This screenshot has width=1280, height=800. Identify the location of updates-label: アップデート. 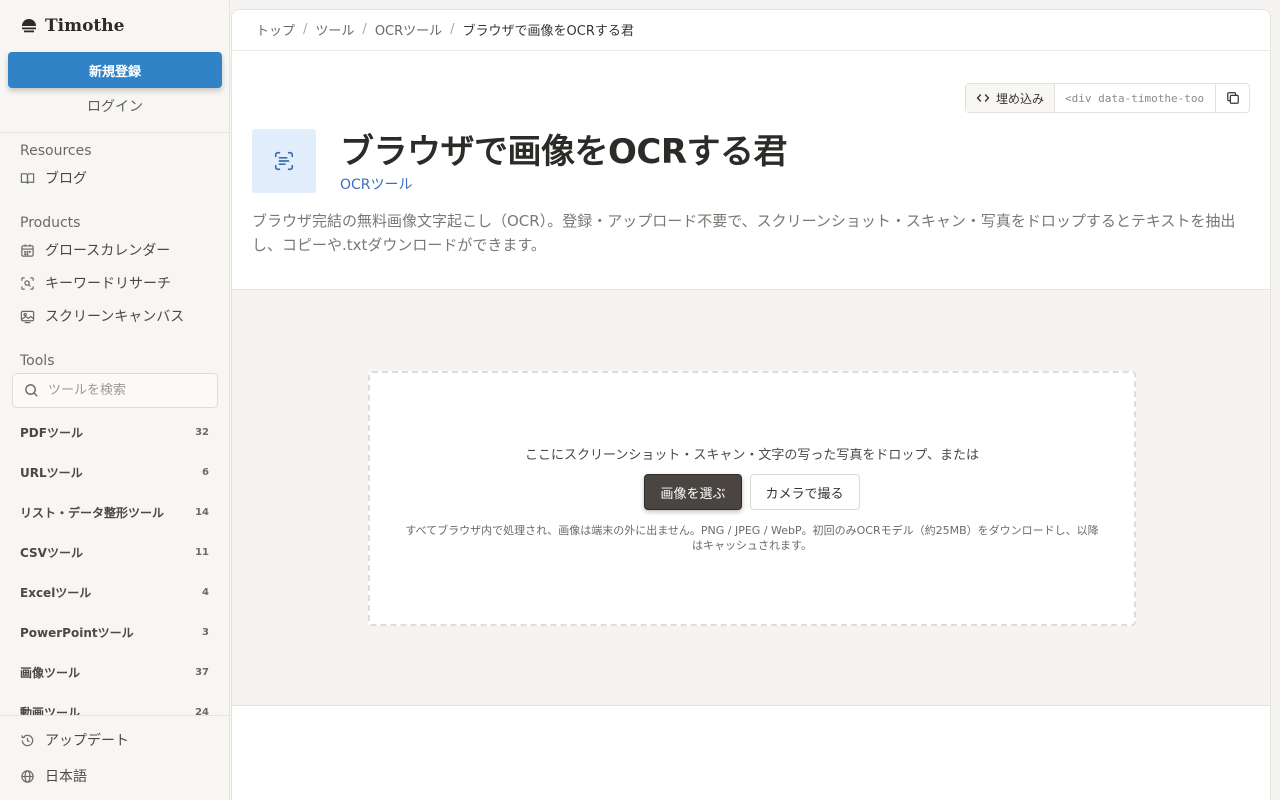
(87, 741).